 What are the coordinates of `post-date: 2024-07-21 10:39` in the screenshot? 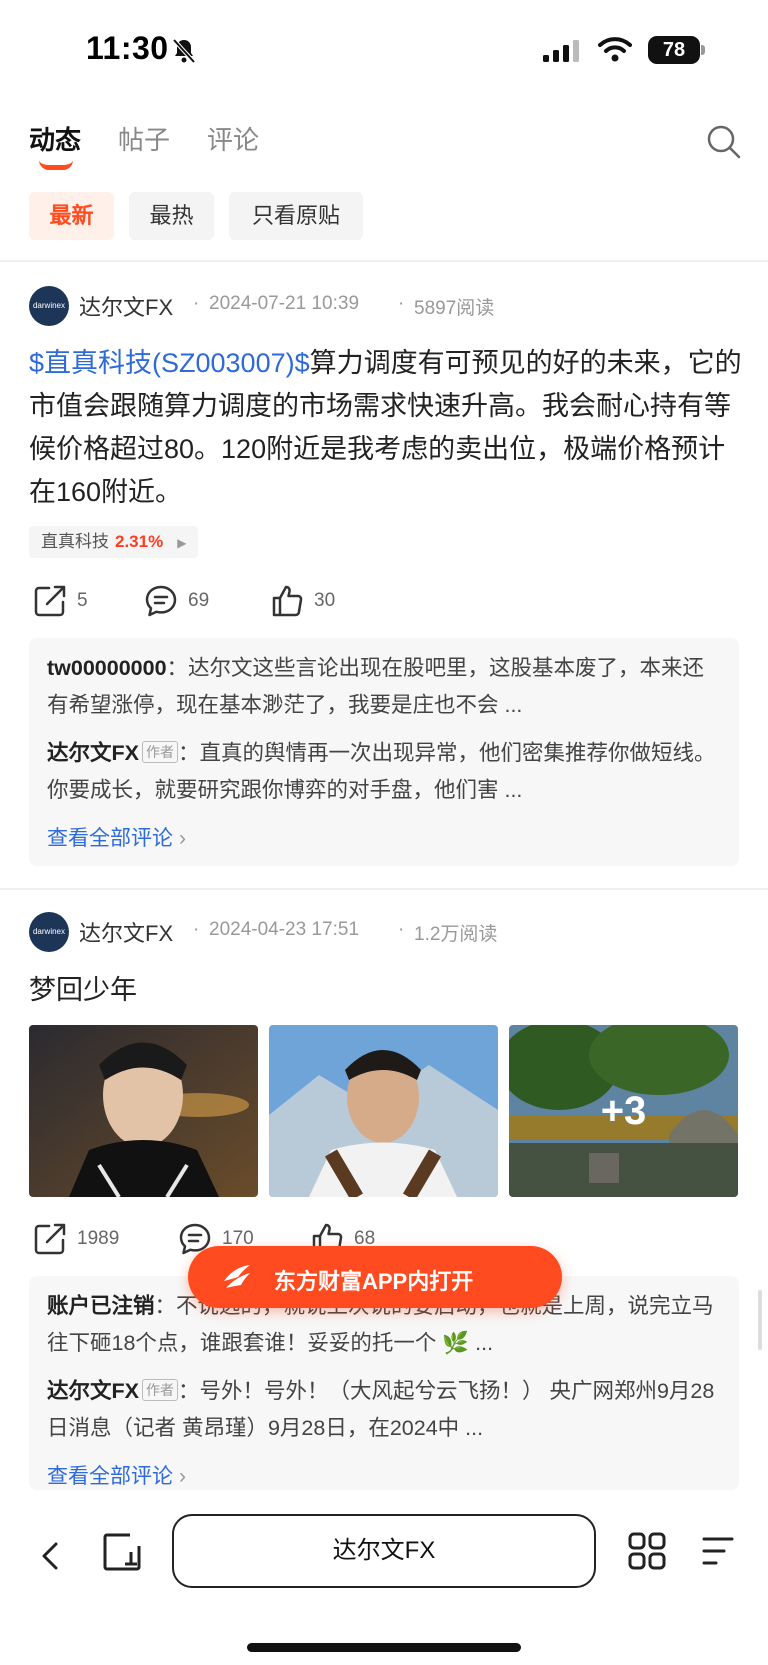 It's located at (284, 303).